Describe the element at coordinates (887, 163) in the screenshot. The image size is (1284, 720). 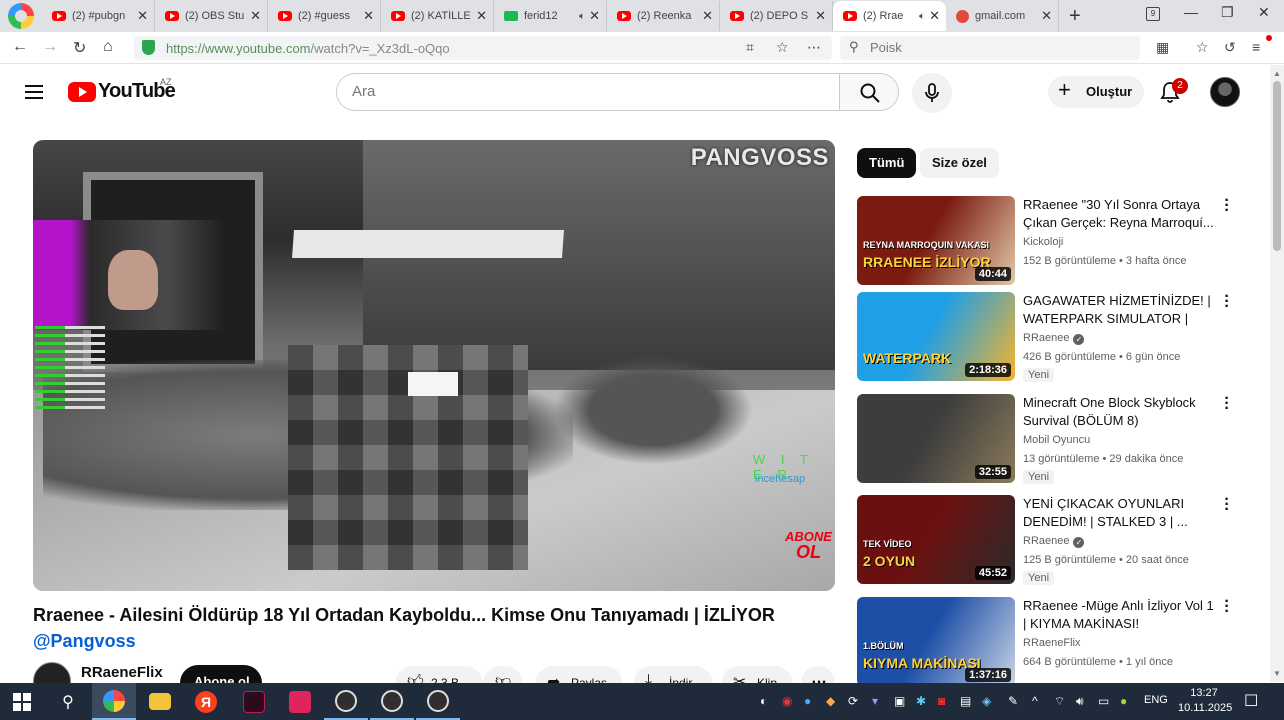
I see `chip-all: Tümü` at that location.